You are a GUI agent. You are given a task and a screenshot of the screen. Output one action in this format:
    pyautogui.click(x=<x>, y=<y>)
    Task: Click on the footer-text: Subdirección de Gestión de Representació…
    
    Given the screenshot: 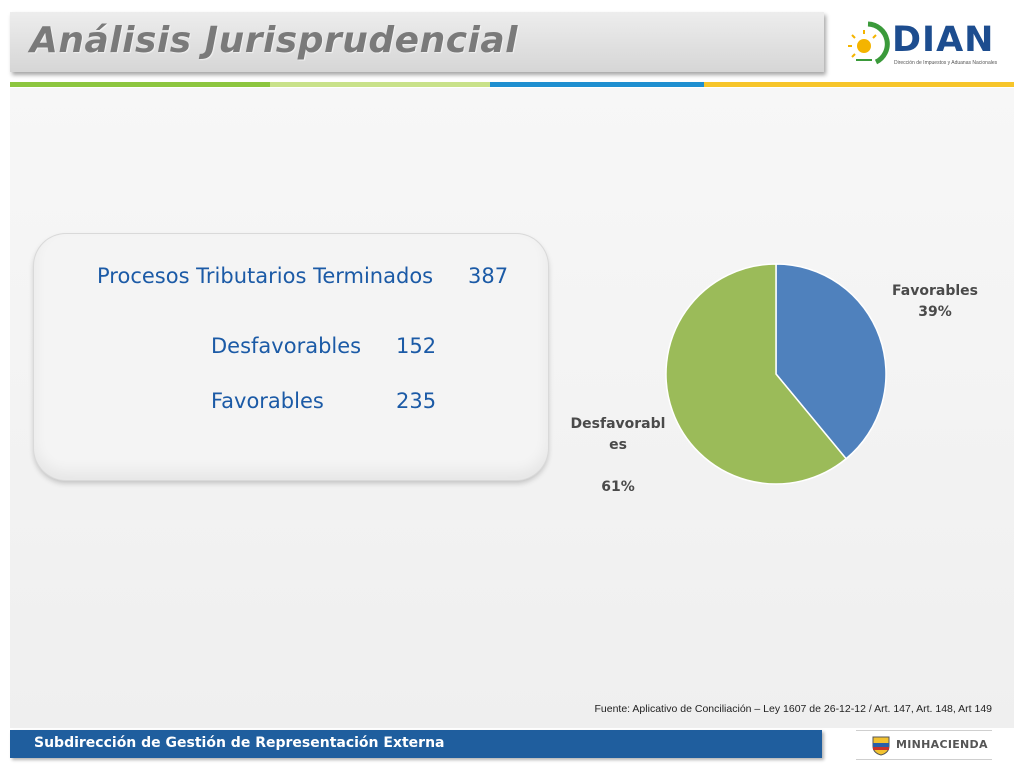 What is the action you would take?
    pyautogui.click(x=239, y=743)
    